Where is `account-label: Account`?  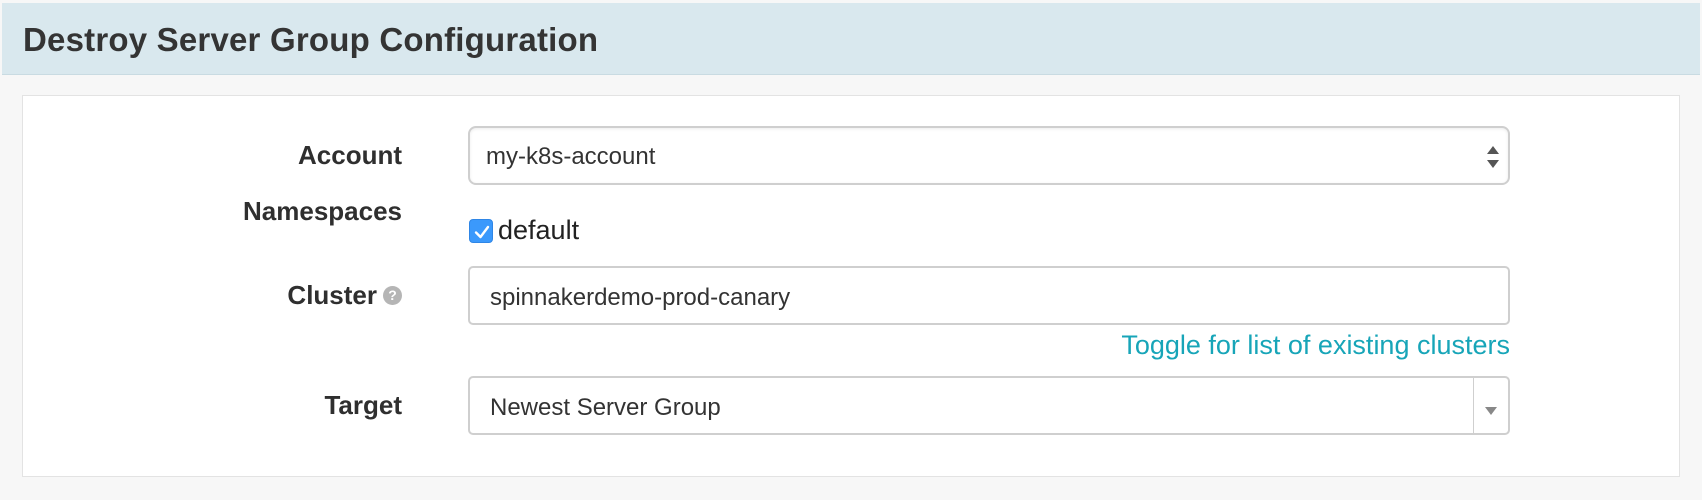 account-label: Account is located at coordinates (350, 155).